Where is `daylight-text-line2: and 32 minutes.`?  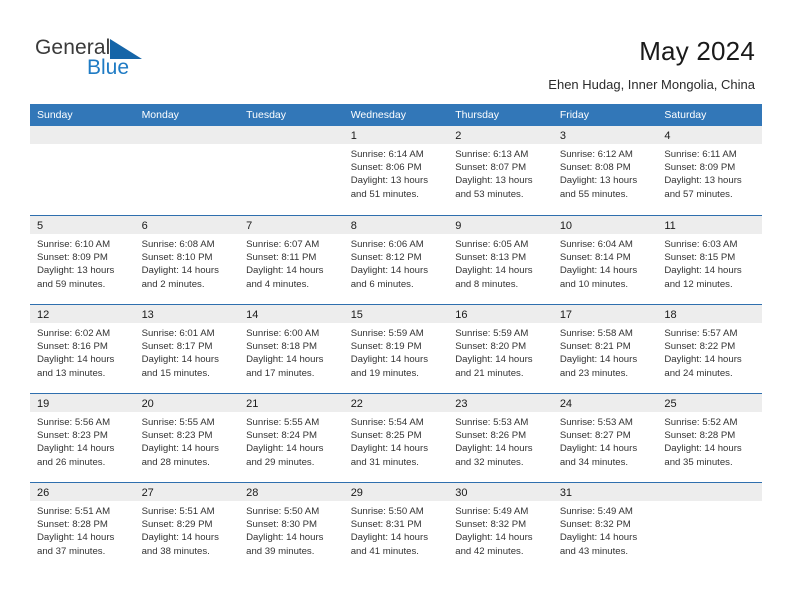 daylight-text-line2: and 32 minutes. is located at coordinates (489, 462).